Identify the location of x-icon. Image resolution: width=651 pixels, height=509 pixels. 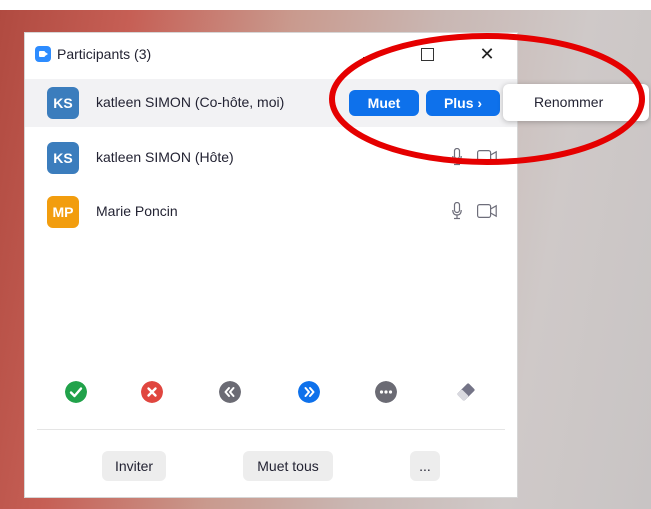
(152, 392).